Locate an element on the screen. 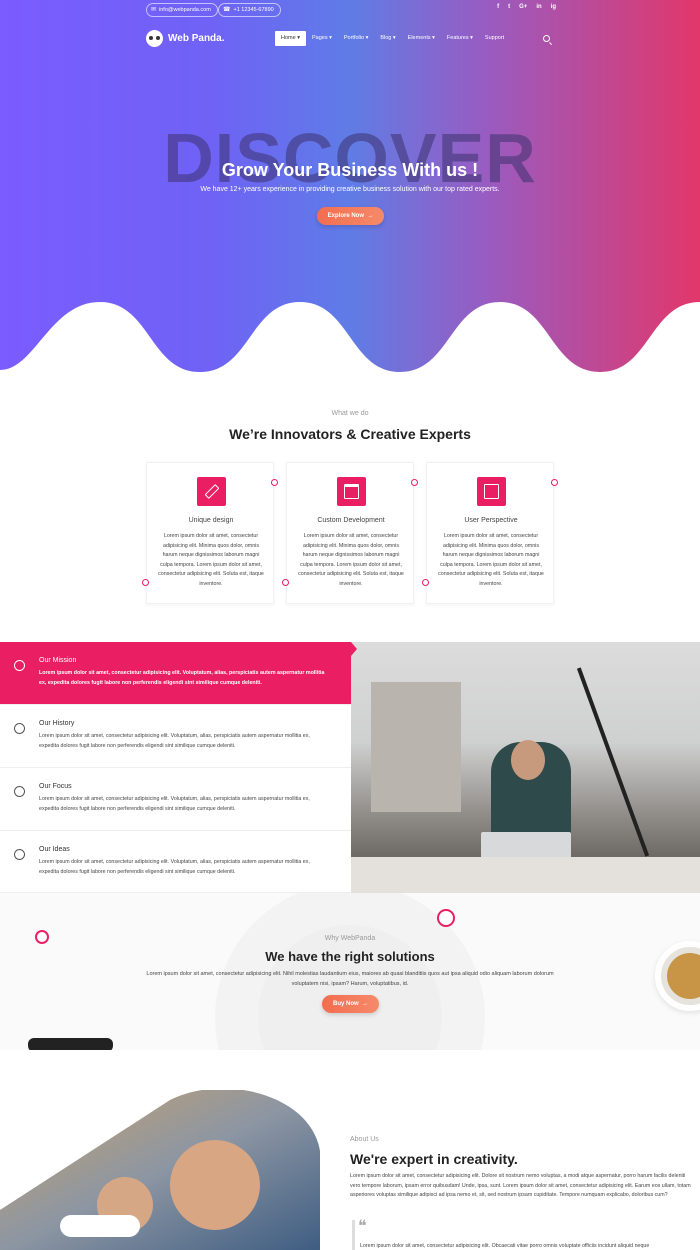  button-label: Explore Now is located at coordinates (345, 216).